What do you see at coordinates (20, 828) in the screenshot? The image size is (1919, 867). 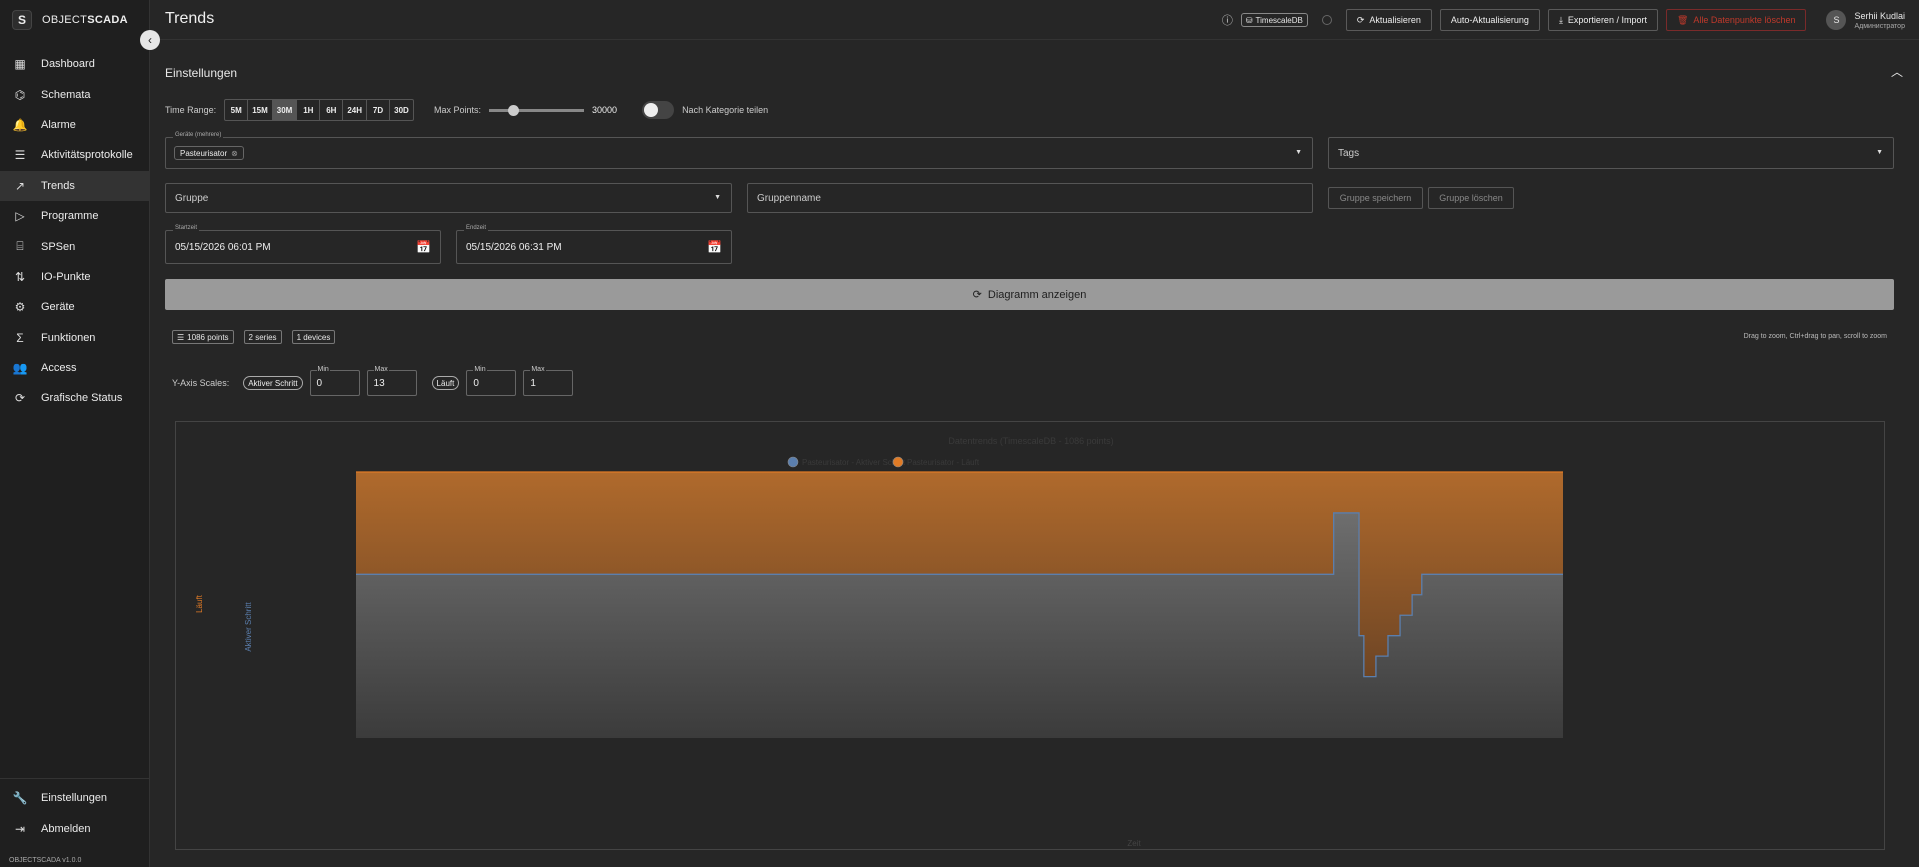 I see `logout-icon: ⇥` at bounding box center [20, 828].